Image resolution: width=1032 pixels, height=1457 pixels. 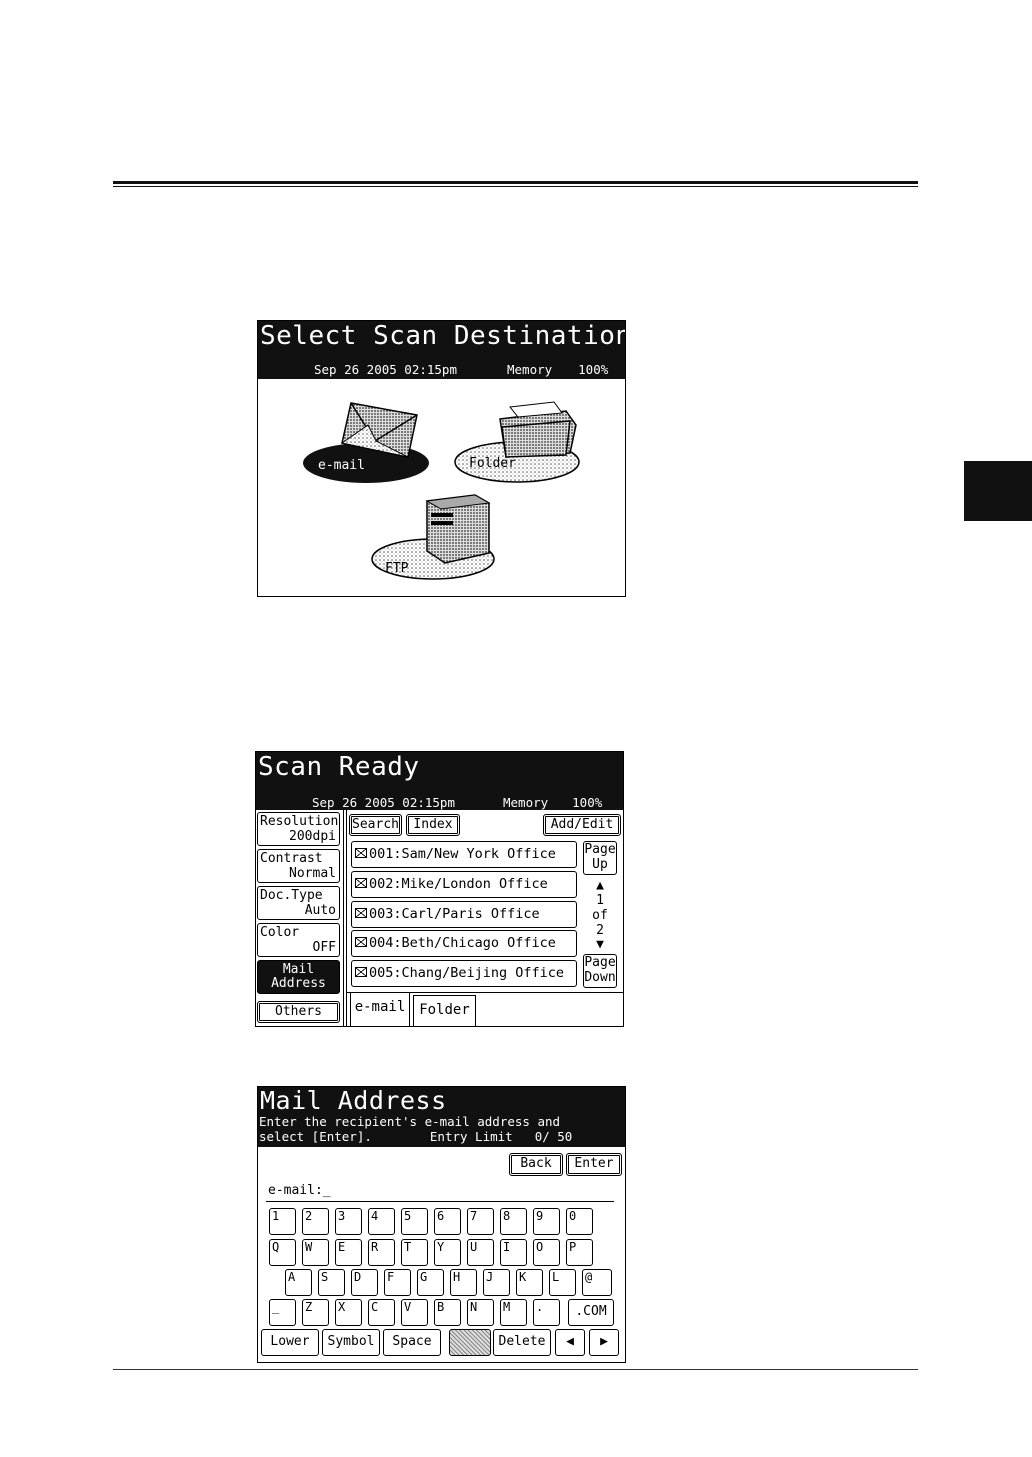 What do you see at coordinates (315, 1312) in the screenshot?
I see `key-z: Z` at bounding box center [315, 1312].